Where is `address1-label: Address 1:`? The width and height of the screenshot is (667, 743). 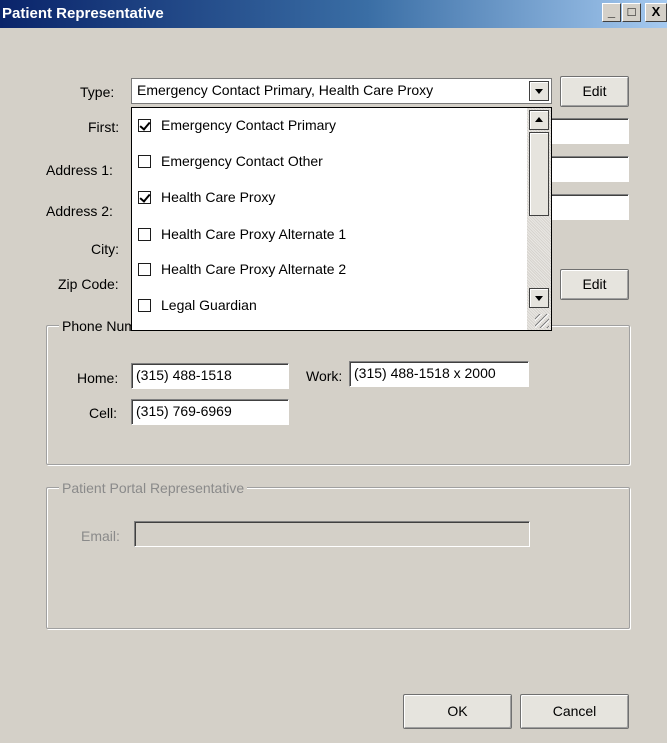
address1-label: Address 1: is located at coordinates (79, 170).